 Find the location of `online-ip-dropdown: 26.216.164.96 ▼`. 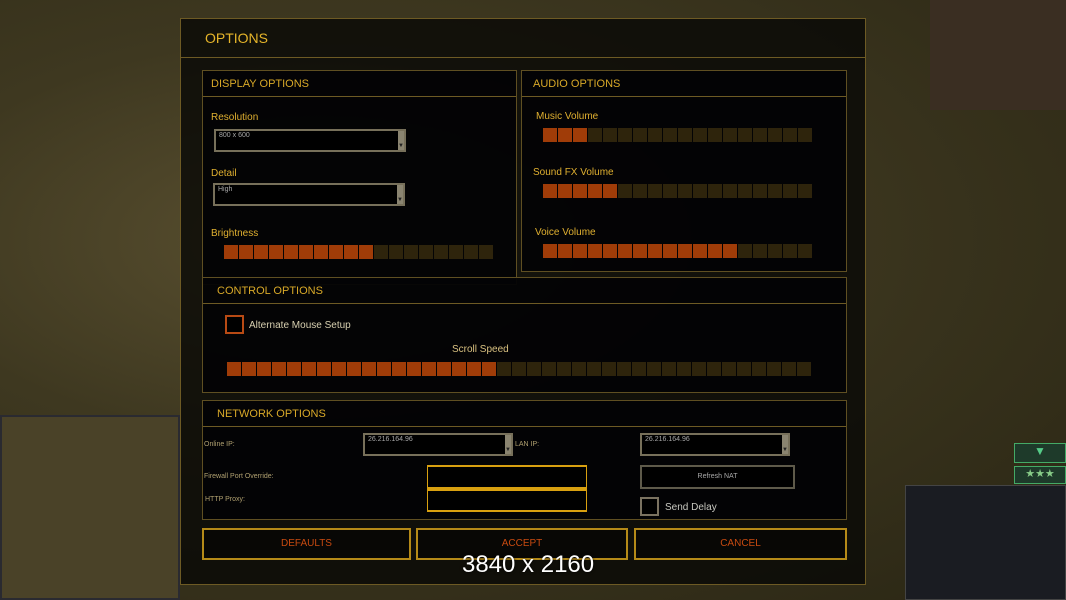

online-ip-dropdown: 26.216.164.96 ▼ is located at coordinates (438, 444).